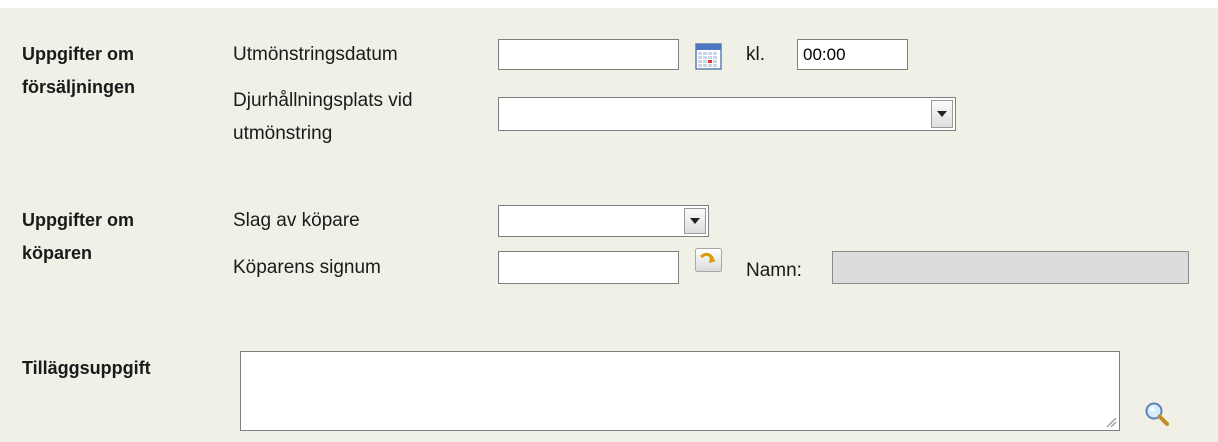 The image size is (1218, 442). I want to click on buyer-section-title: Uppgifter om köparen, so click(78, 237).